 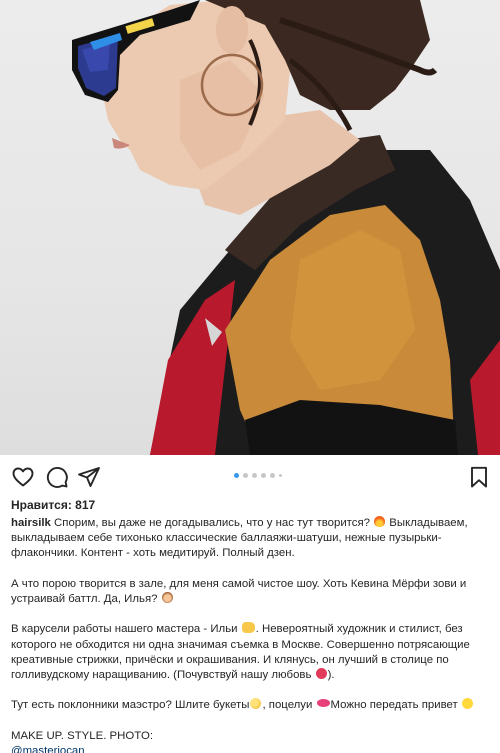 I want to click on bouquet-emoji-icon, so click(x=256, y=704).